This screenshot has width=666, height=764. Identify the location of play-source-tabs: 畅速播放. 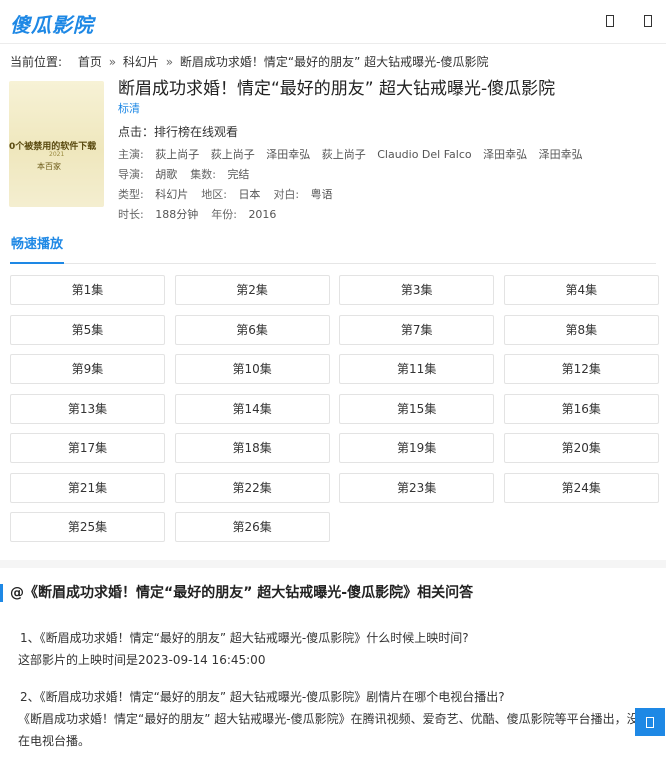
(333, 248).